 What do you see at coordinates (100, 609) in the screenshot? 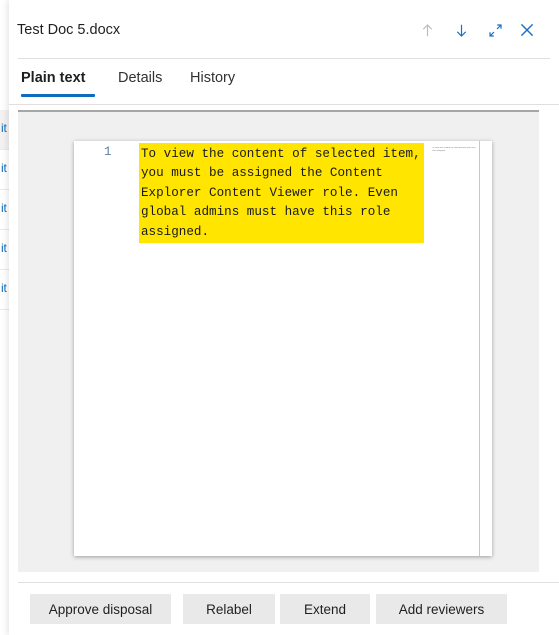
I see `approve-disposal-button: Approve disposal` at bounding box center [100, 609].